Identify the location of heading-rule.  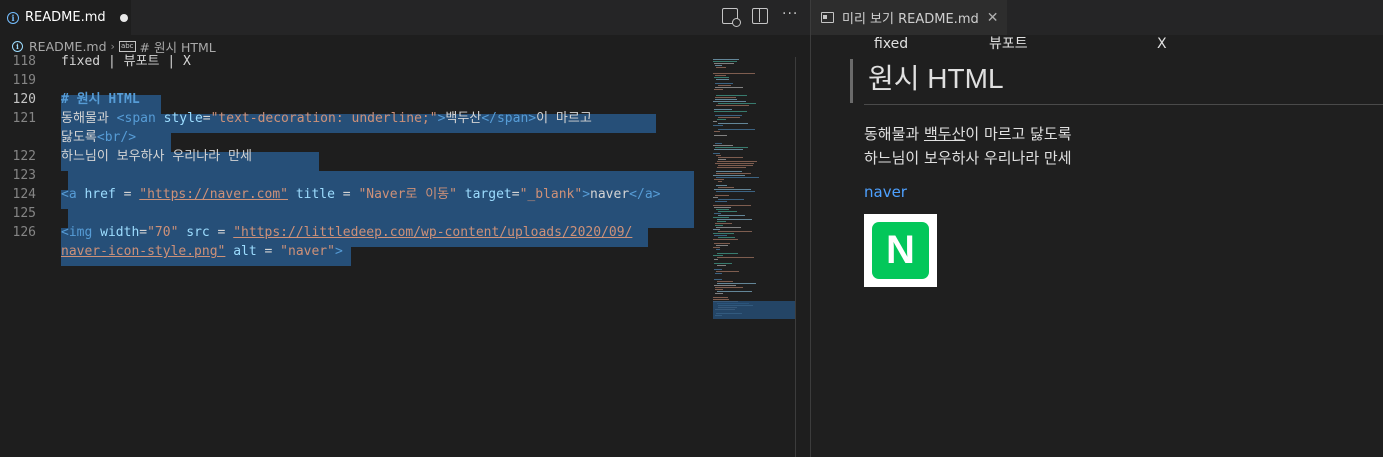
(1123, 104).